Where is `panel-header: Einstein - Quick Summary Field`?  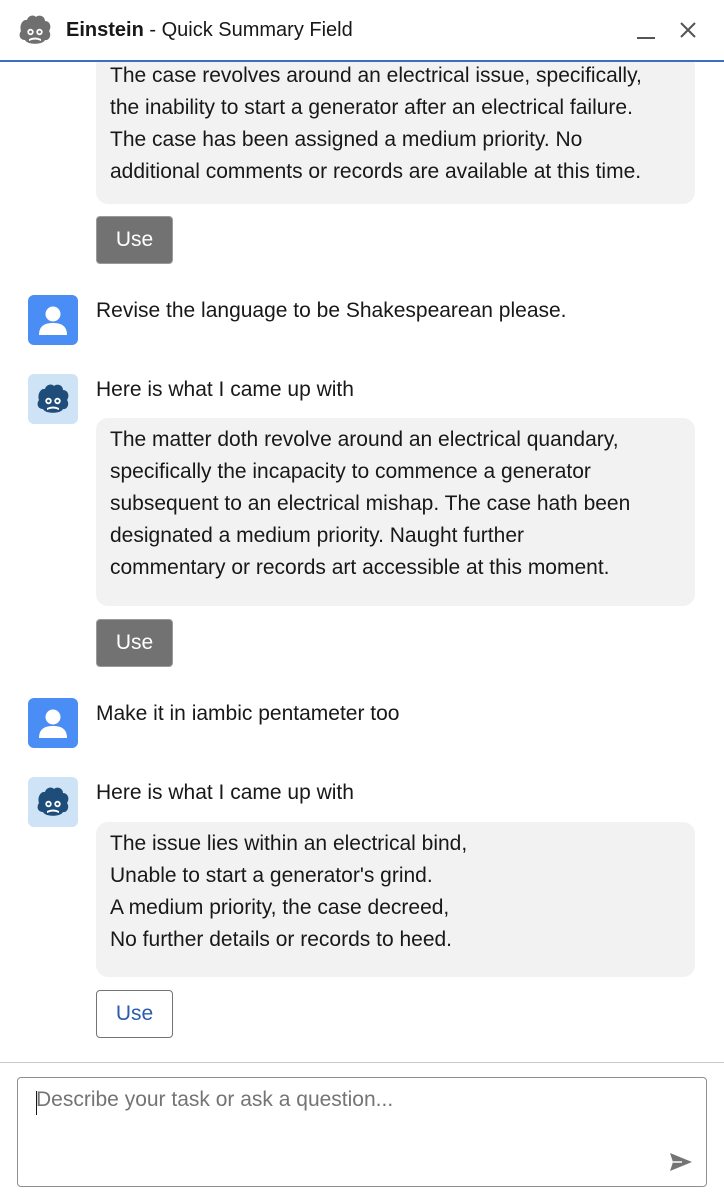
panel-header: Einstein - Quick Summary Field is located at coordinates (362, 31).